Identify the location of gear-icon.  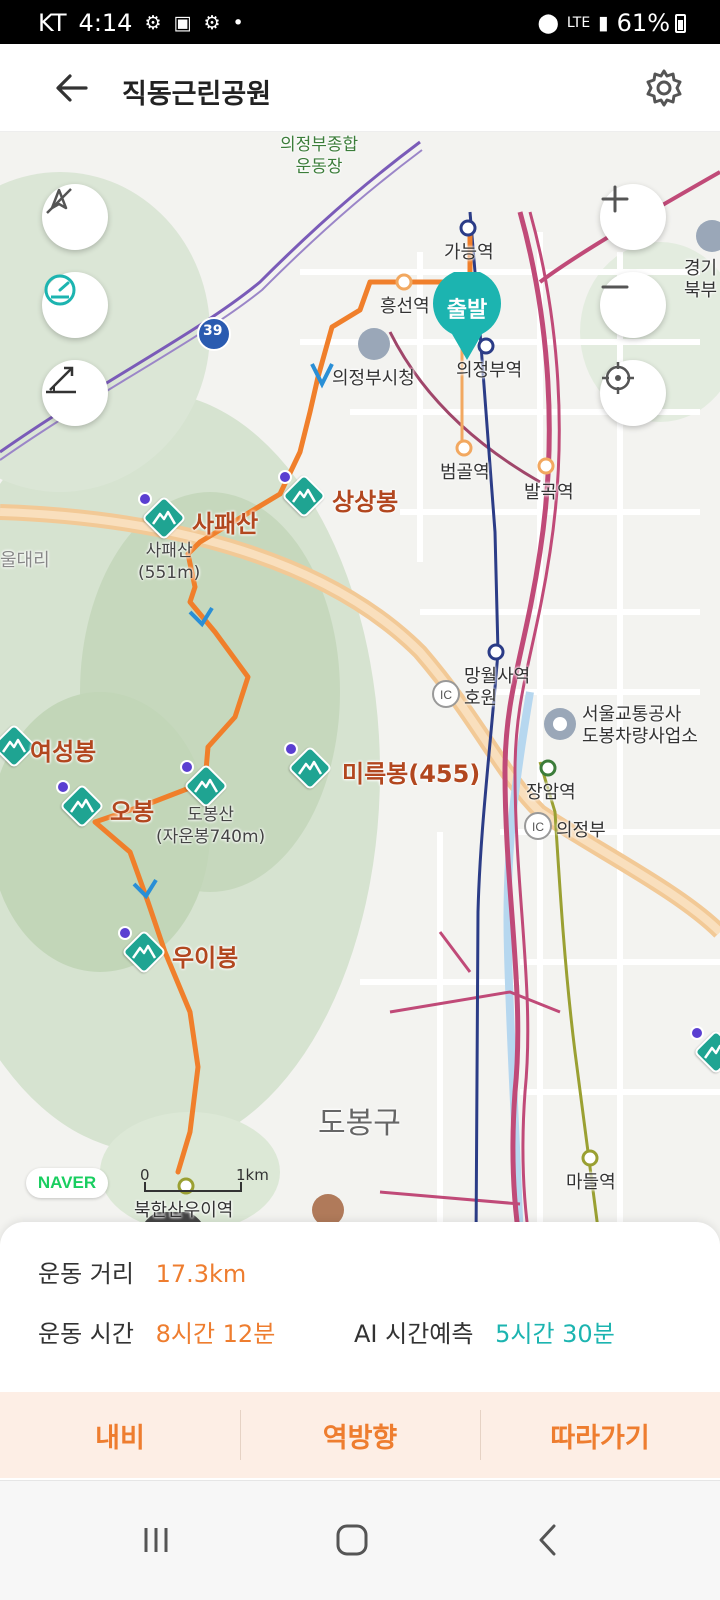
(664, 88).